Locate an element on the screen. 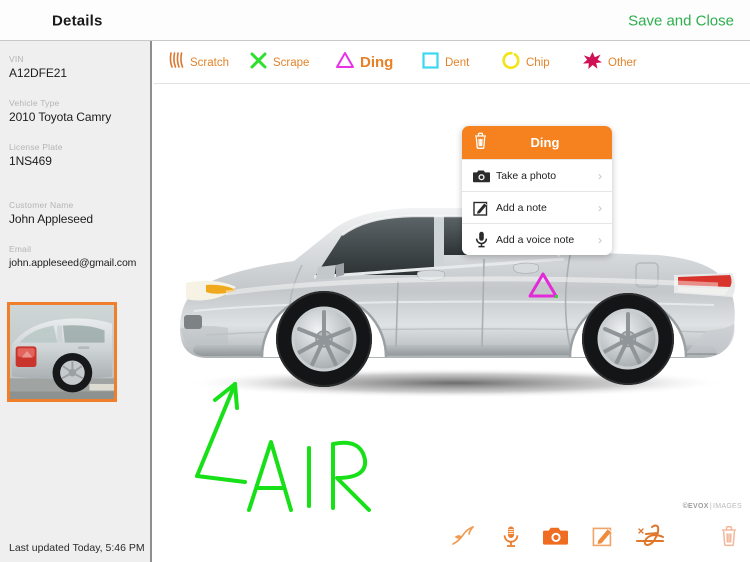  damage-type-toolbar: Scratch Scrape Ding Dent Chip Other is located at coordinates (452, 62).